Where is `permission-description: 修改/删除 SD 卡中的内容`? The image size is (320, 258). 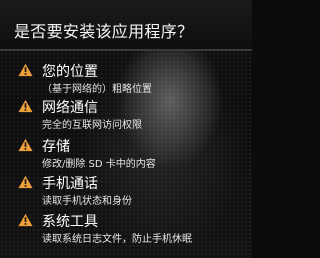
permission-description: 修改/删除 SD 卡中的内容 is located at coordinates (99, 164).